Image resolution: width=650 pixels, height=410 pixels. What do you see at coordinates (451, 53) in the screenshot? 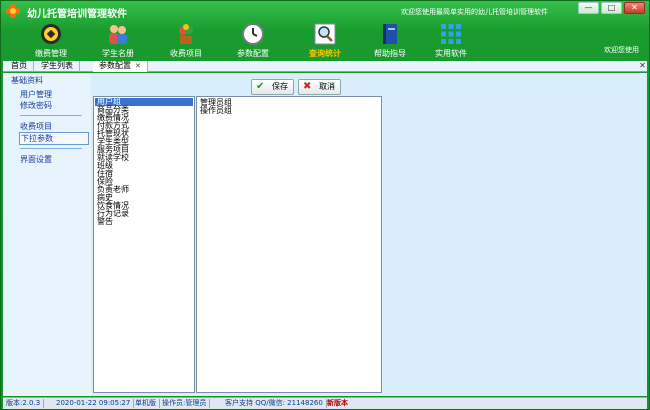
I see `toolbar-label: 实用软件` at bounding box center [451, 53].